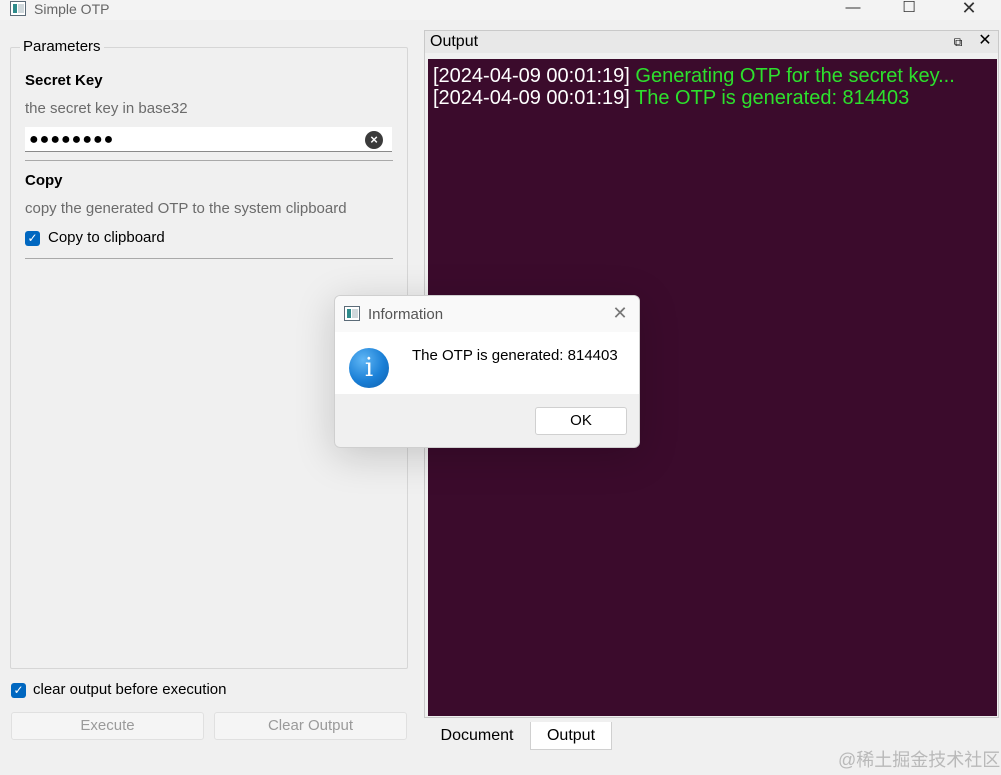  I want to click on copy-to-clipboard-label: Copy to clipboard, so click(106, 237).